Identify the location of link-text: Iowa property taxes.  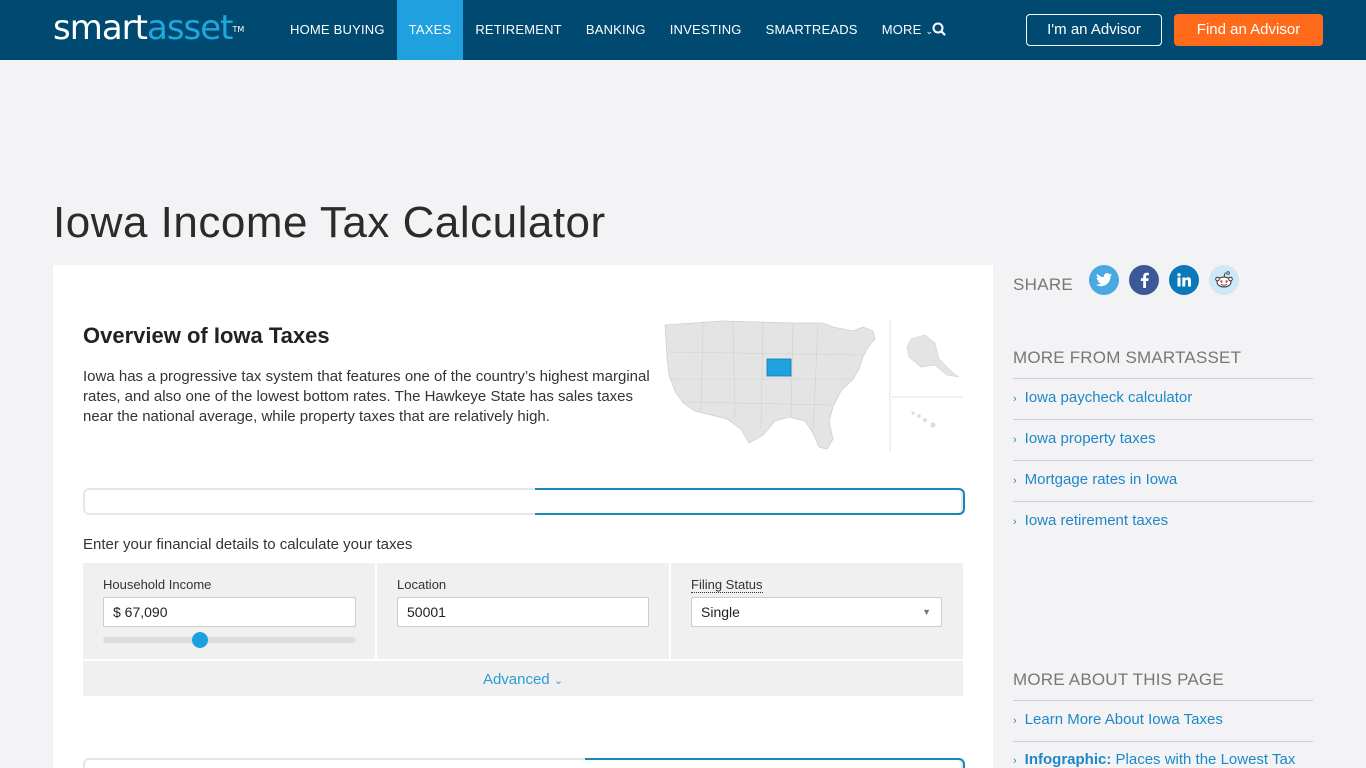
(1090, 438).